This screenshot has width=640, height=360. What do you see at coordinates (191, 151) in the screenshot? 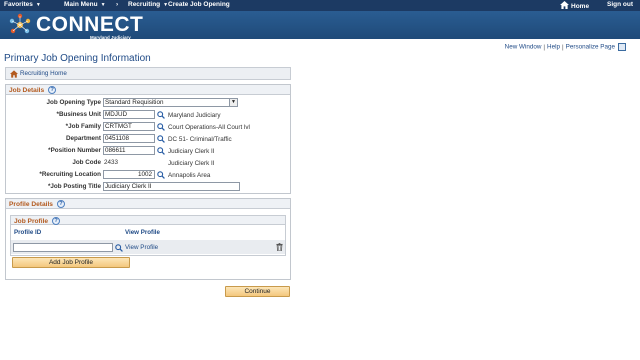
I see `position-number-description: Judiciary Clerk II` at bounding box center [191, 151].